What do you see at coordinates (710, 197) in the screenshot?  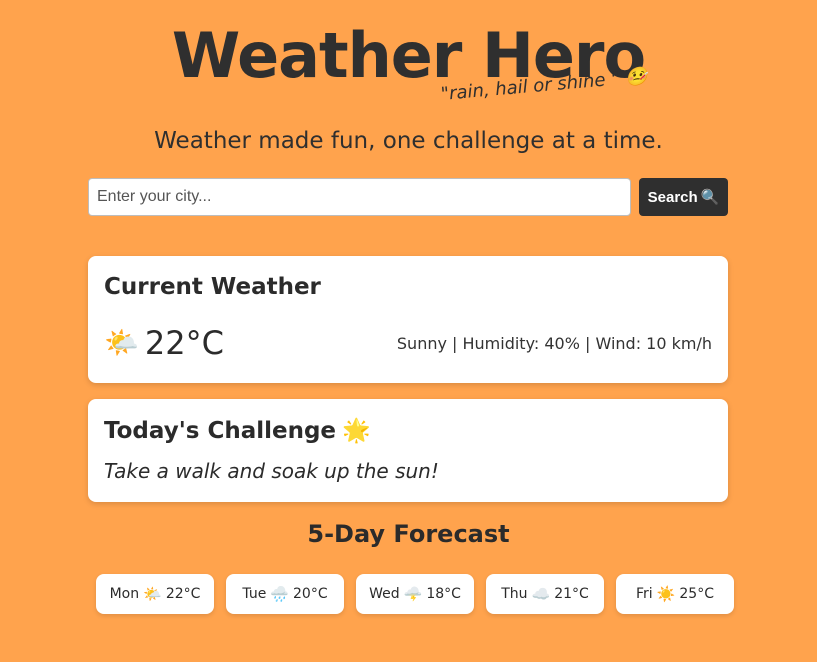 I see `magnifier-icon: 🔍` at bounding box center [710, 197].